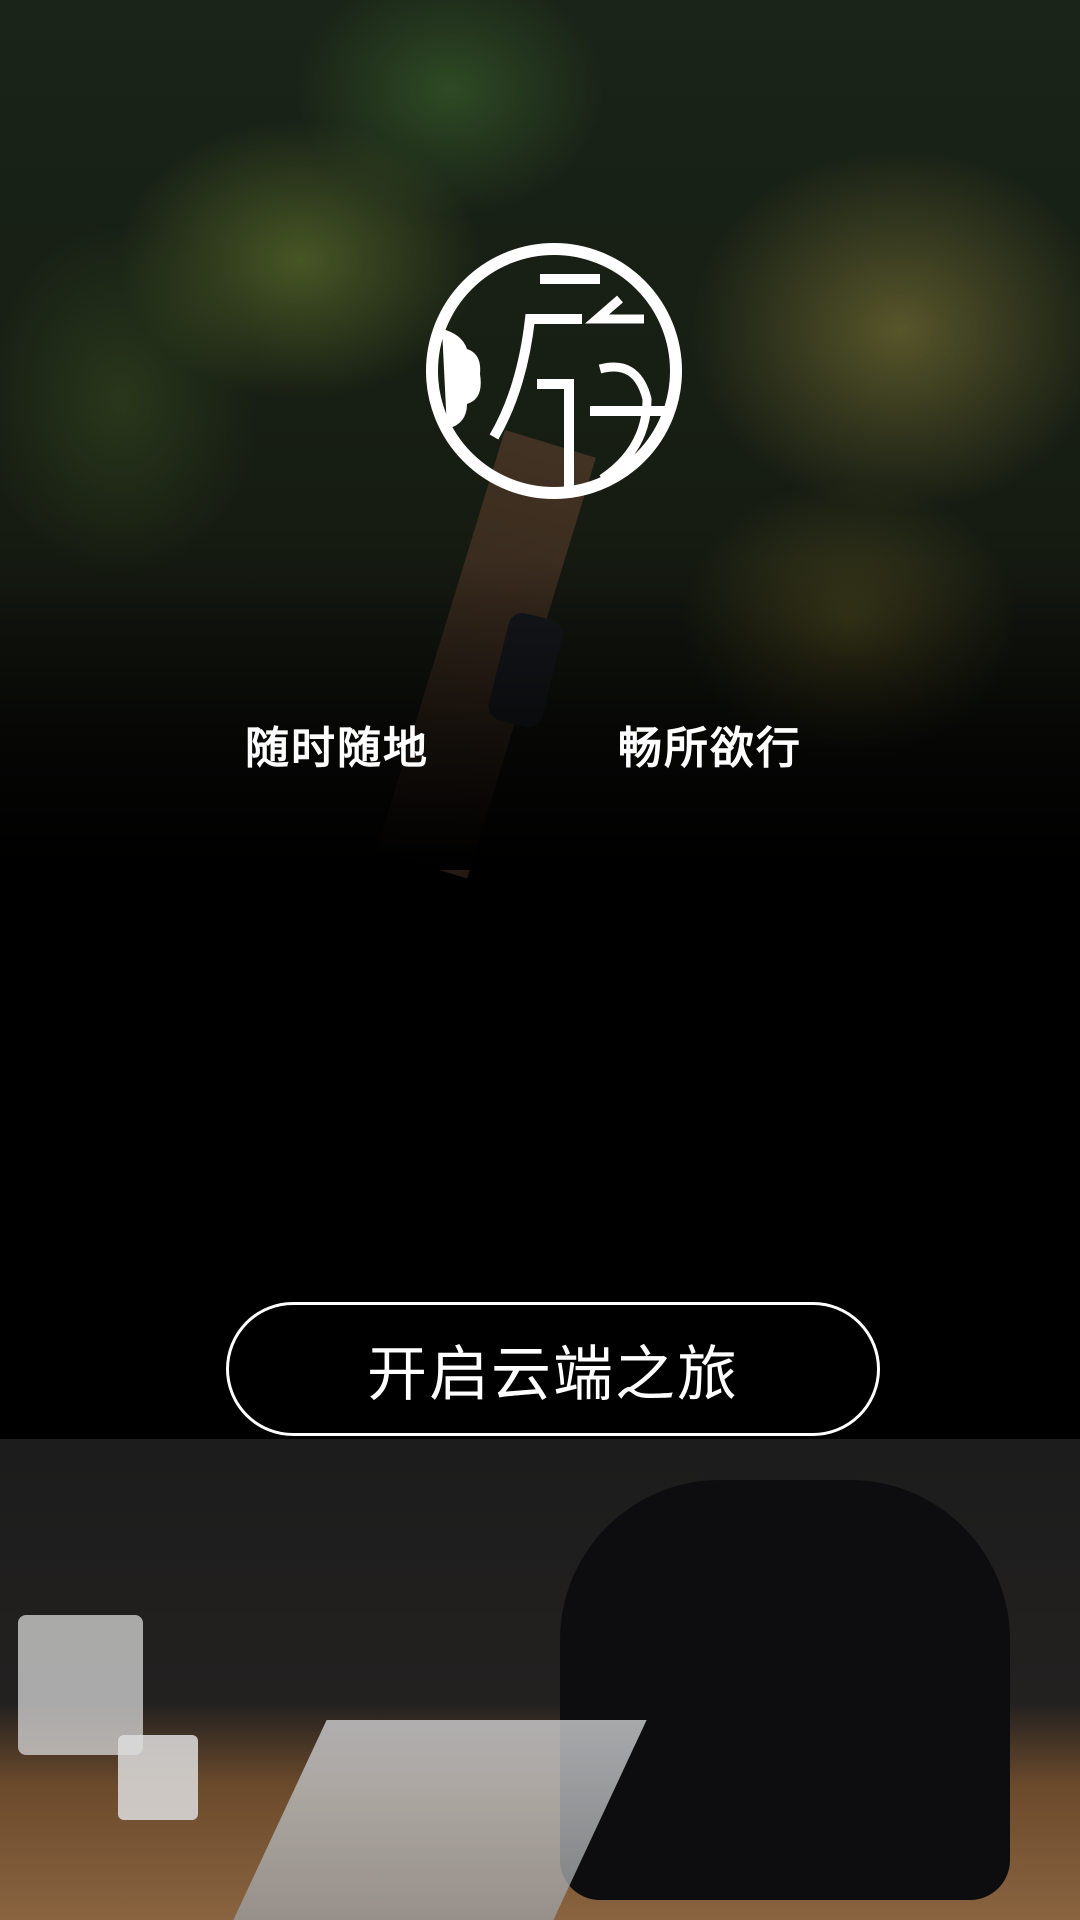 The image size is (1080, 1920). Describe the element at coordinates (337, 748) in the screenshot. I see `slogan-left: 随时随地` at that location.